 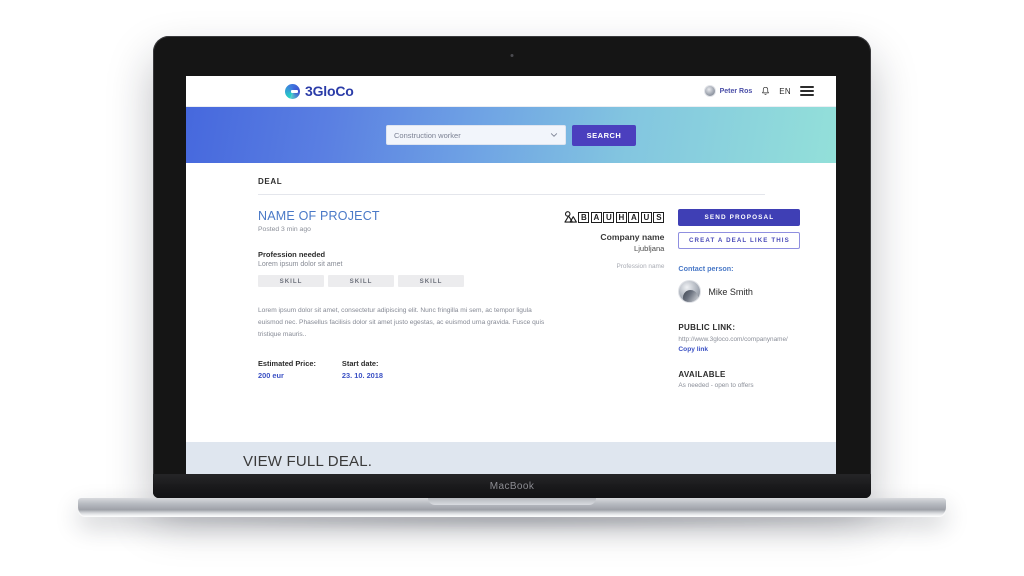 I want to click on search-form: Construction worker SEARCH, so click(x=511, y=135).